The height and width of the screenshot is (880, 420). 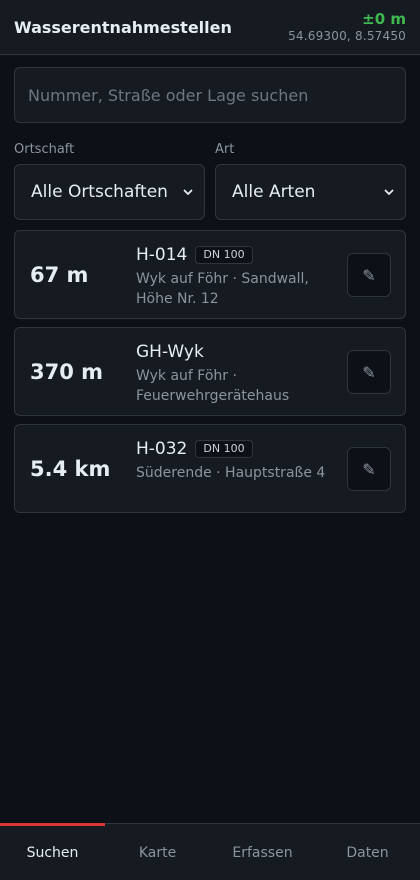 I want to click on result-location-line: Wyk auf Föhr ·, so click(x=186, y=376).